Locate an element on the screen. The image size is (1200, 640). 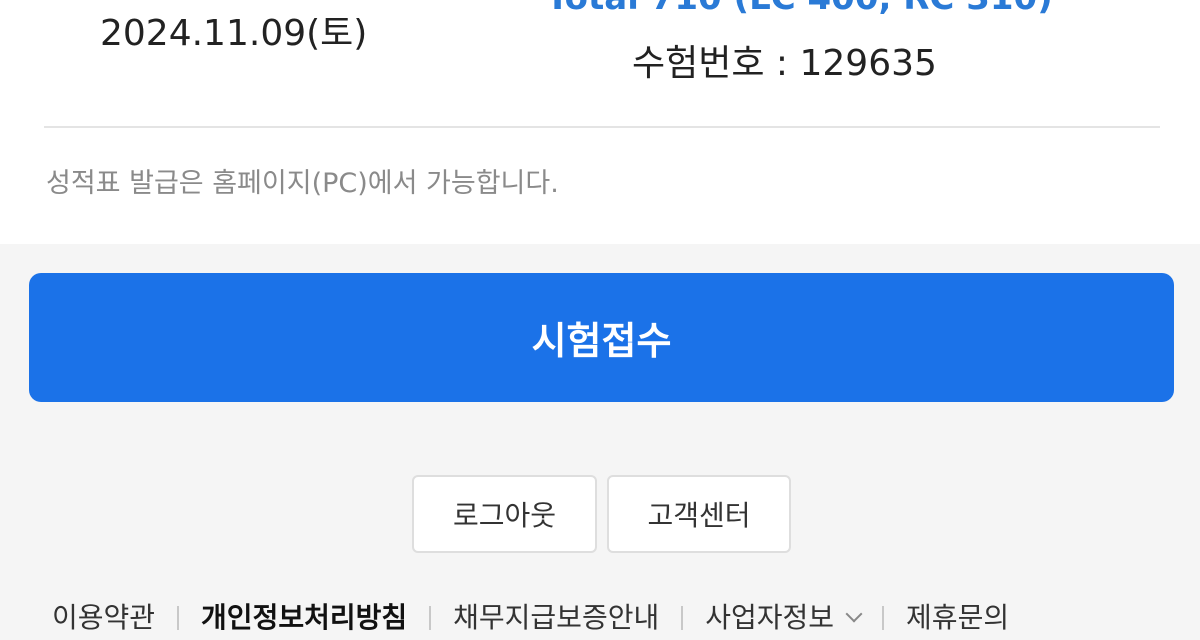
footer-link-privacy: 개인정보처리방침 is located at coordinates (304, 618).